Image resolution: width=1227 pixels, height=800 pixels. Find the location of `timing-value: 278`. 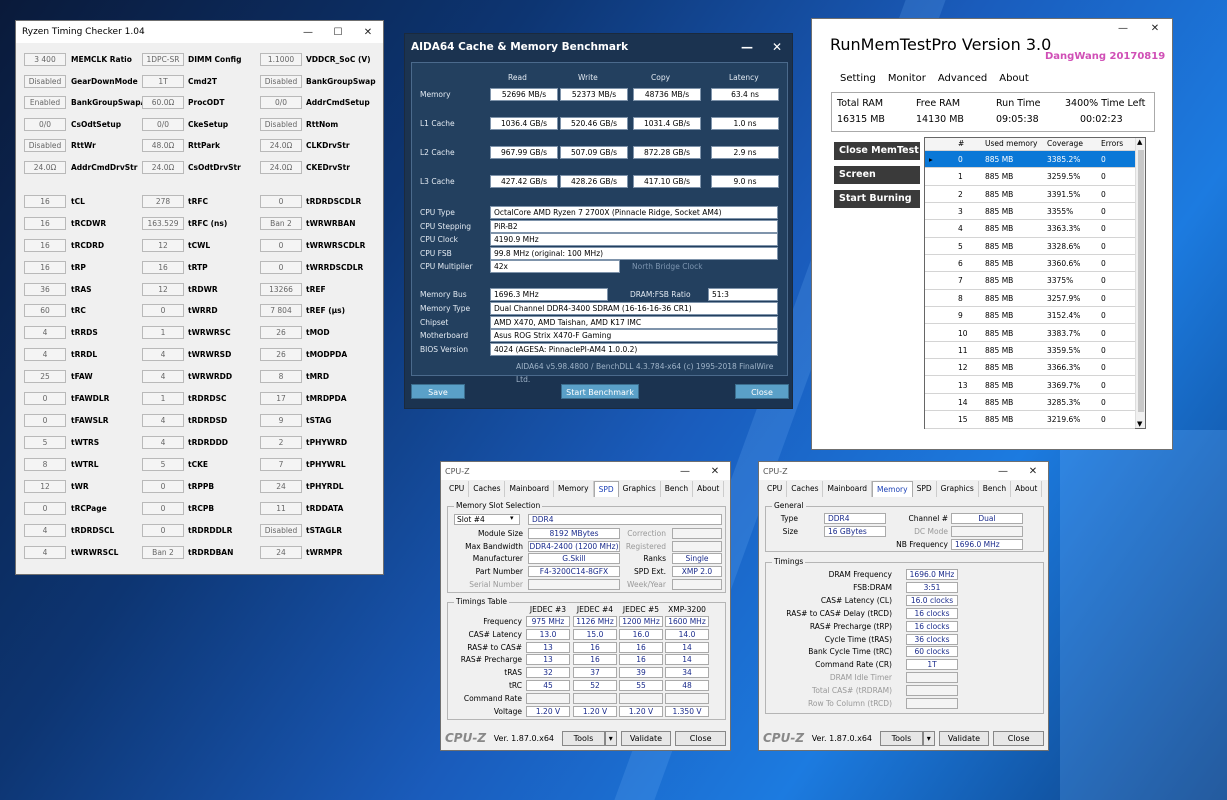

timing-value: 278 is located at coordinates (163, 201).